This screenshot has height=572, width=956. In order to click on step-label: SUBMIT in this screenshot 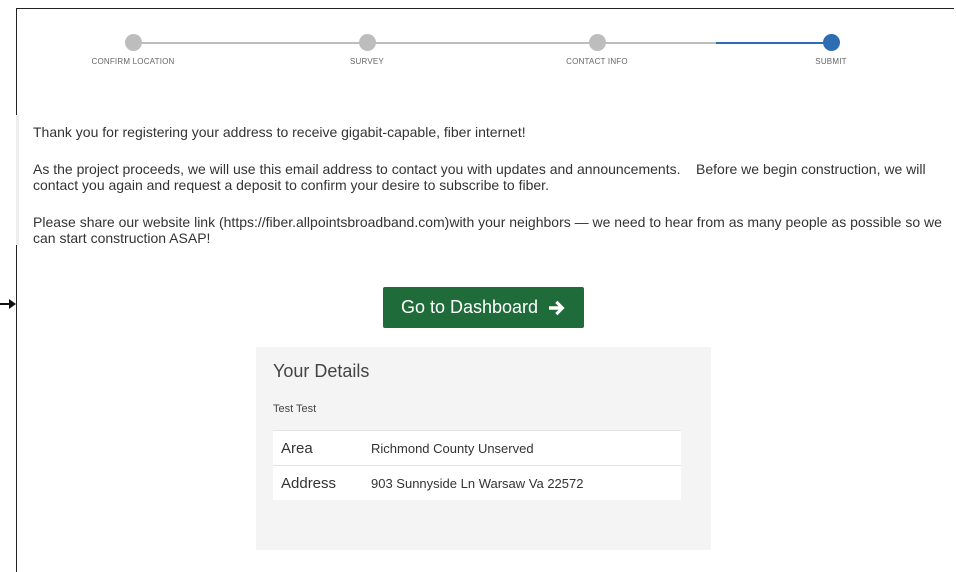, I will do `click(831, 61)`.